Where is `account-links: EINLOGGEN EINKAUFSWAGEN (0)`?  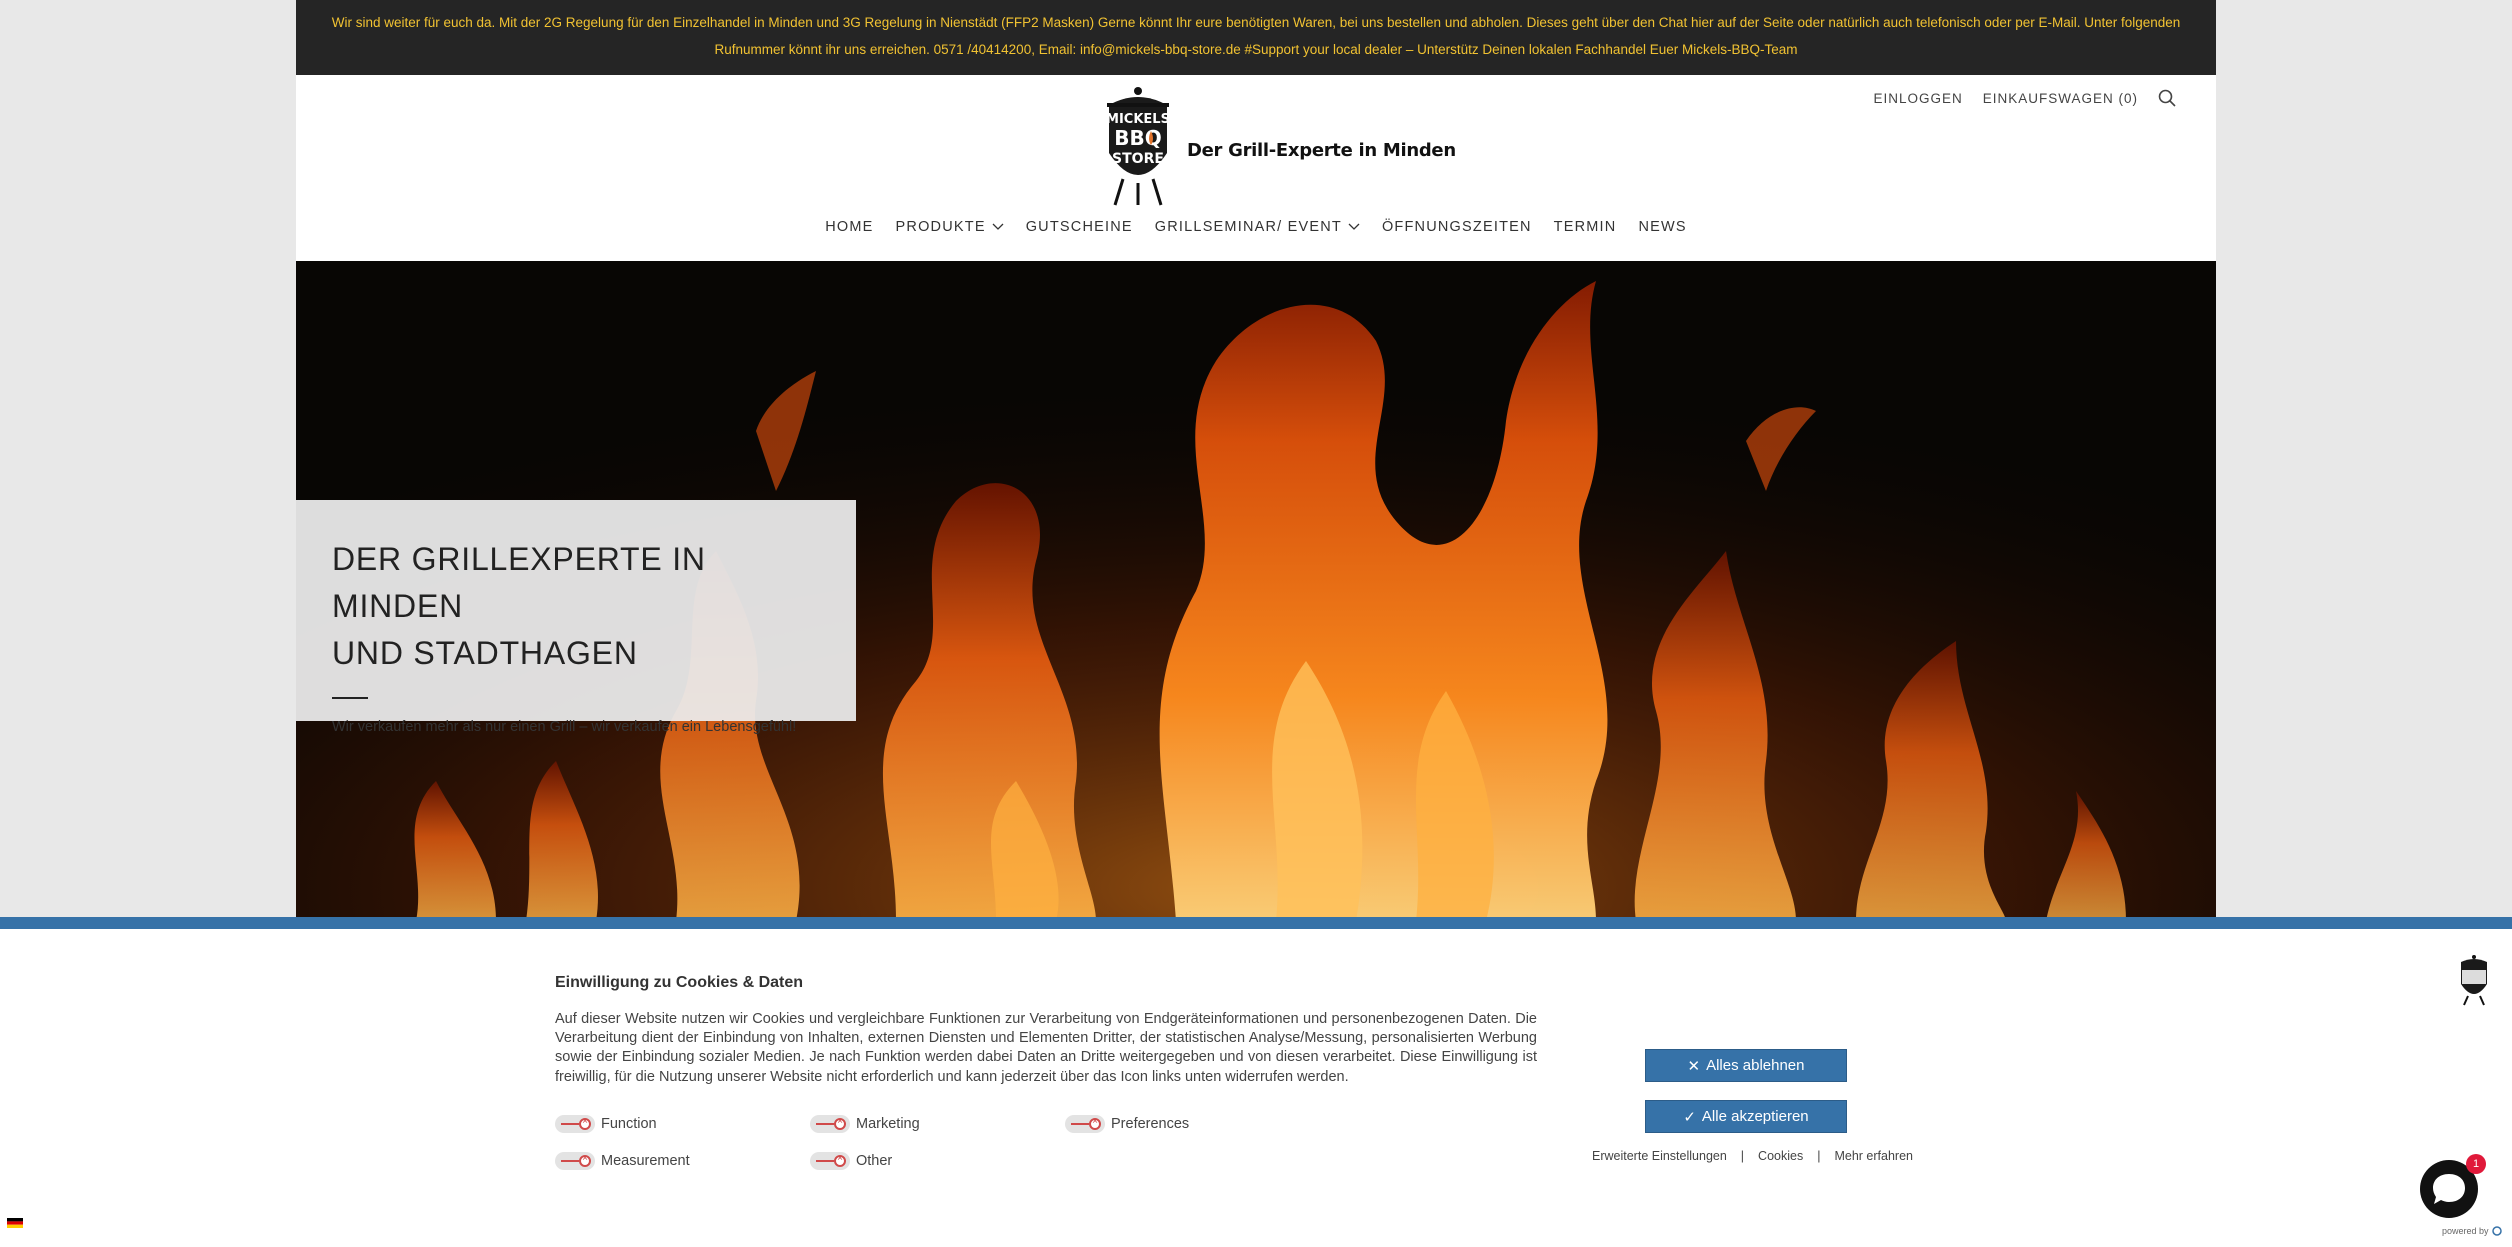
account-links: EINLOGGEN EINKAUFSWAGEN (0) is located at coordinates (2014, 98).